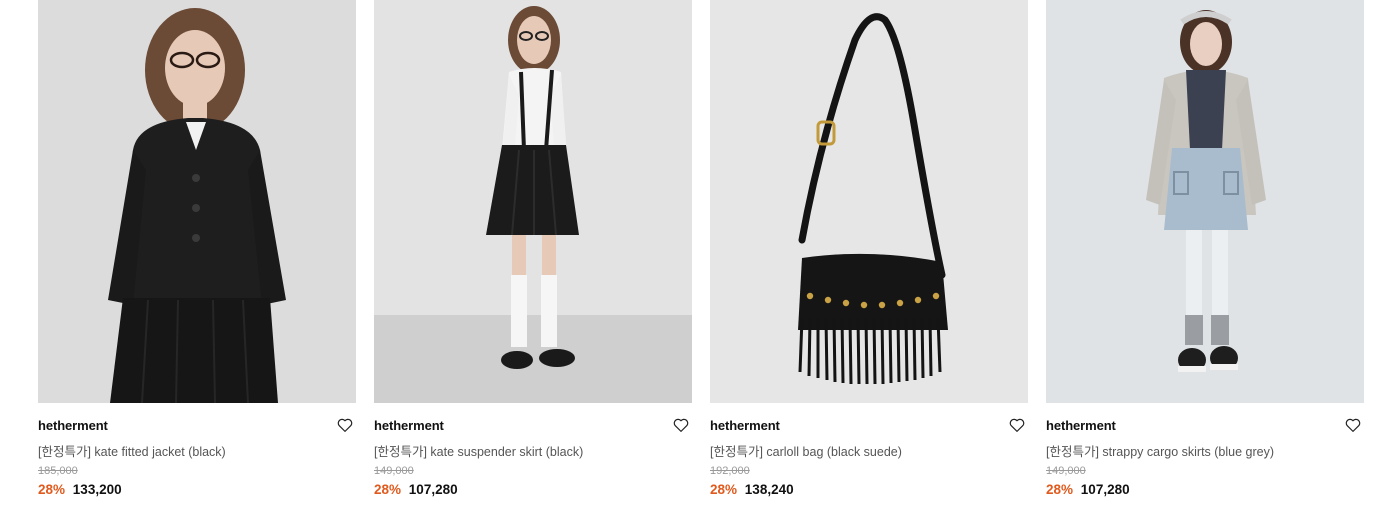 The height and width of the screenshot is (508, 1394). What do you see at coordinates (1205, 450) in the screenshot?
I see `product-name: [한정특가] strappy cargo skirts (blue grey)` at bounding box center [1205, 450].